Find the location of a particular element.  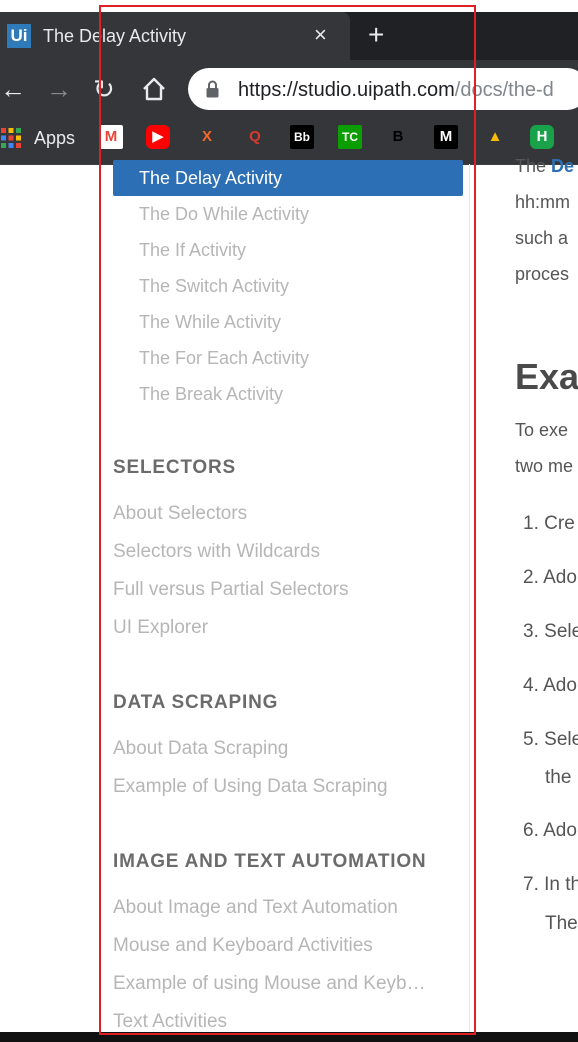

step-2: 2. Ado is located at coordinates (550, 578).